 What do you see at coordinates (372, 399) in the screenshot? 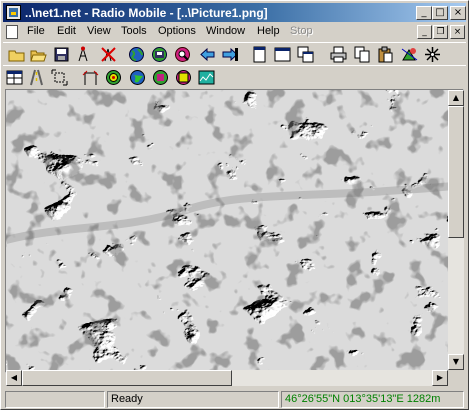
I see `status-coordinates: 46°26'55"N 013°35'13"E 1282m` at bounding box center [372, 399].